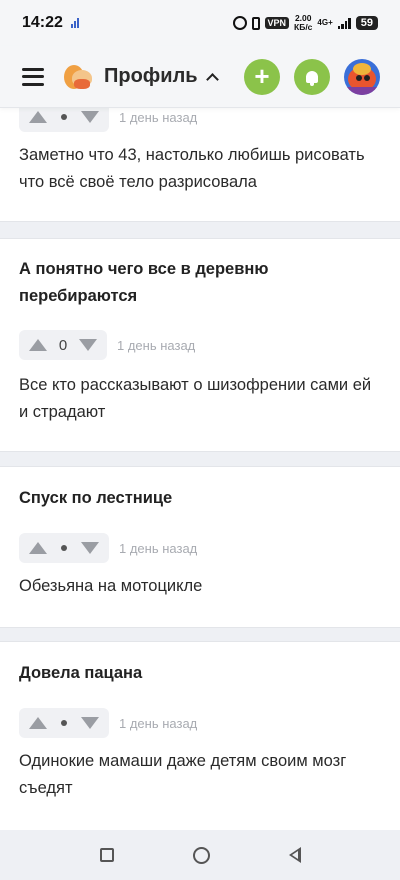 The width and height of the screenshot is (400, 880). I want to click on post-score: 0, so click(63, 345).